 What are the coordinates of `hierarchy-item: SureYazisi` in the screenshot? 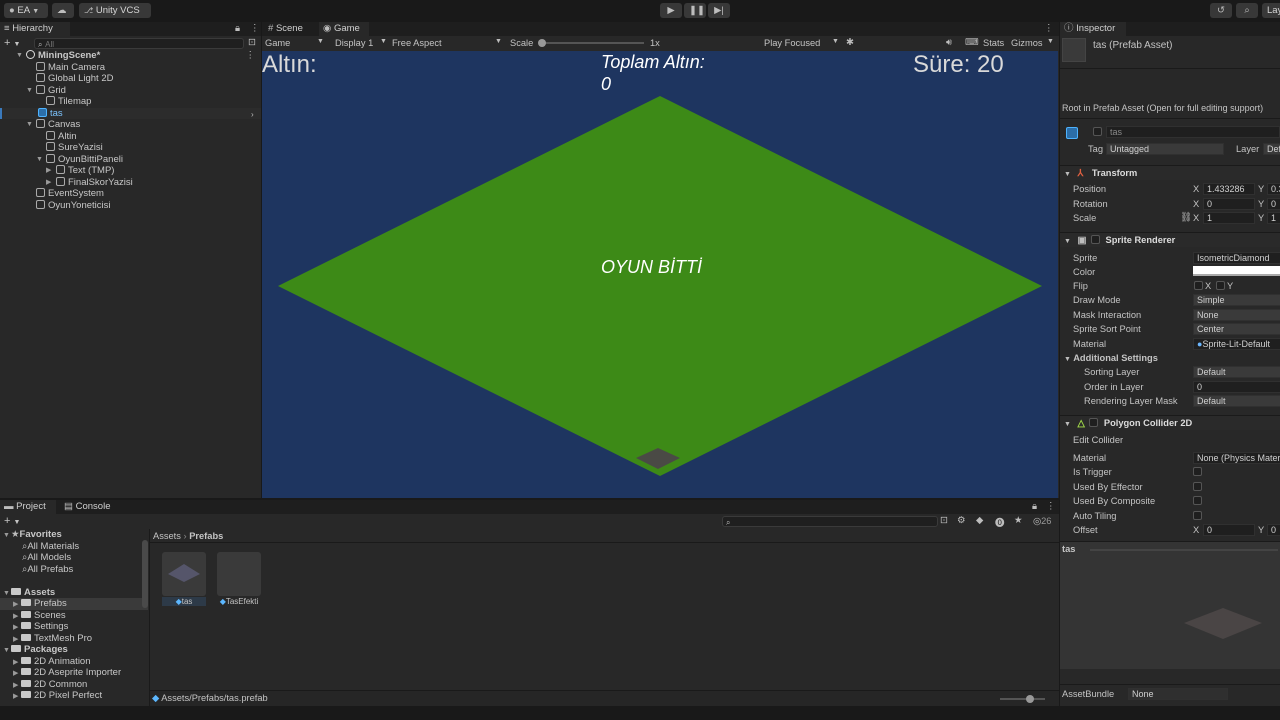 It's located at (130, 148).